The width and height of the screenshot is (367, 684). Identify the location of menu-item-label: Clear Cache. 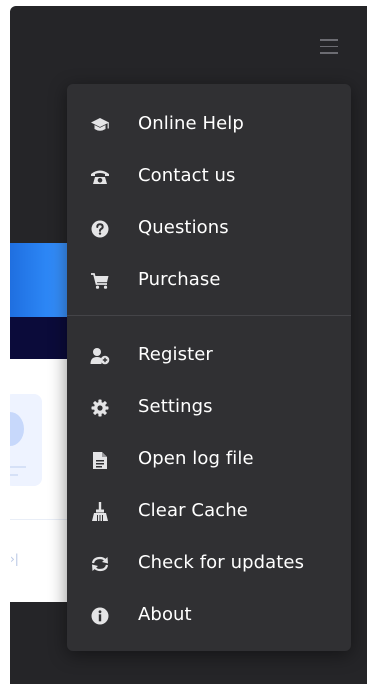
(193, 510).